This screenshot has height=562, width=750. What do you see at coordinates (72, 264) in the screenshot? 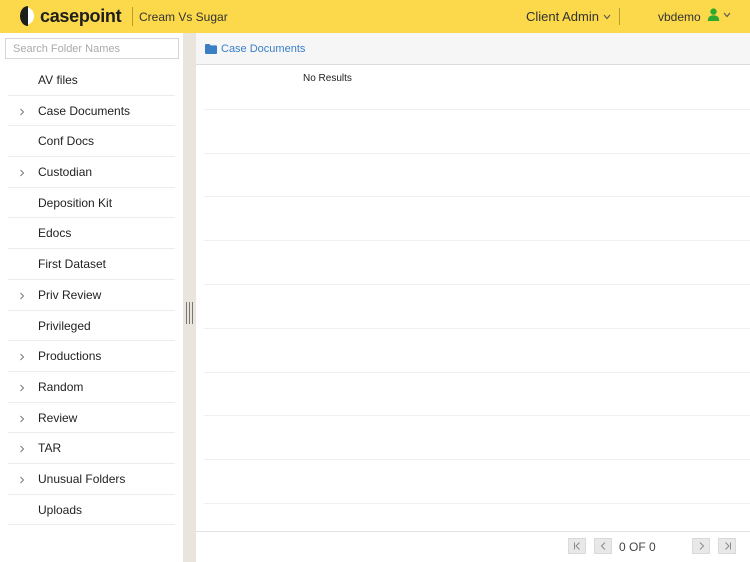
I see `folder-item-label: First Dataset` at bounding box center [72, 264].